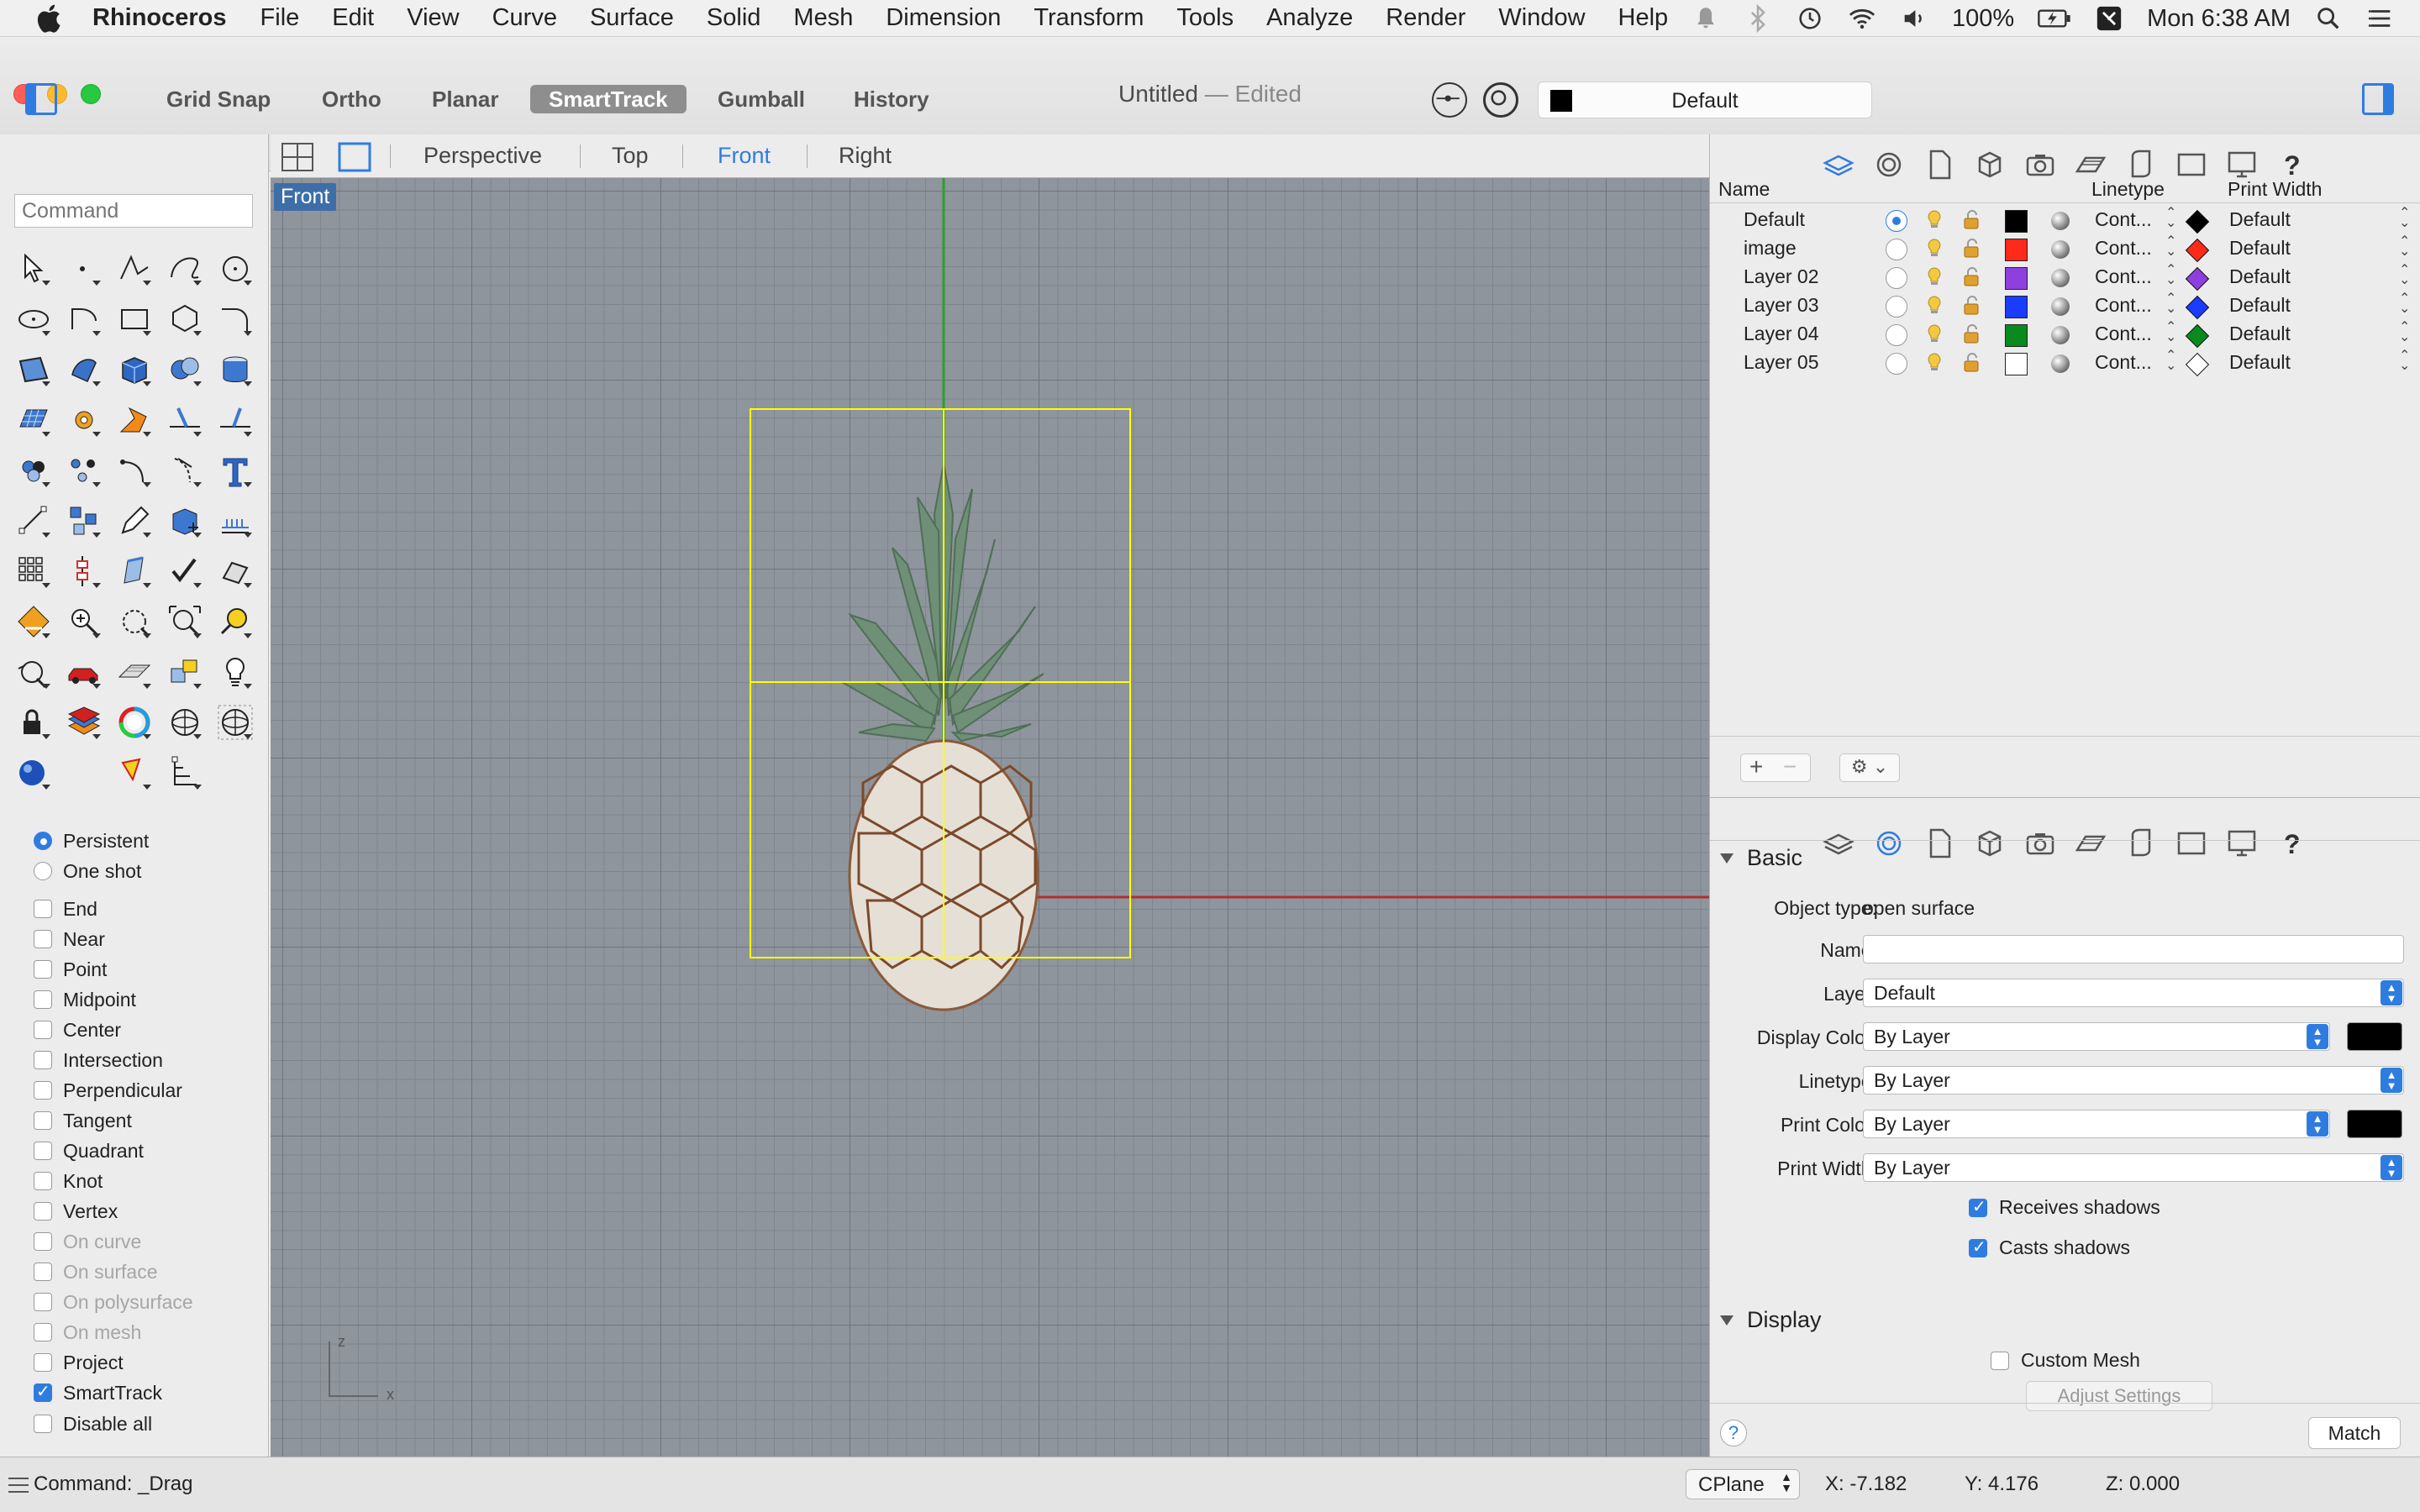 Image resolution: width=2420 pixels, height=1512 pixels. What do you see at coordinates (185, 672) in the screenshot?
I see `named-view-tool-icon` at bounding box center [185, 672].